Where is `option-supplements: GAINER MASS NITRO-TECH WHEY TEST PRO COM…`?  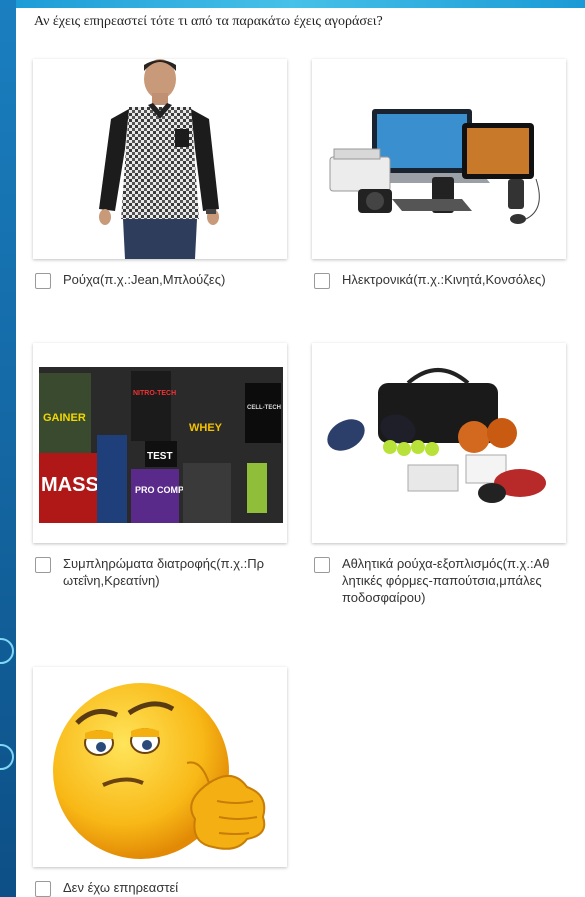 option-supplements: GAINER MASS NITRO-TECH WHEY TEST PRO COM… is located at coordinates (160, 466).